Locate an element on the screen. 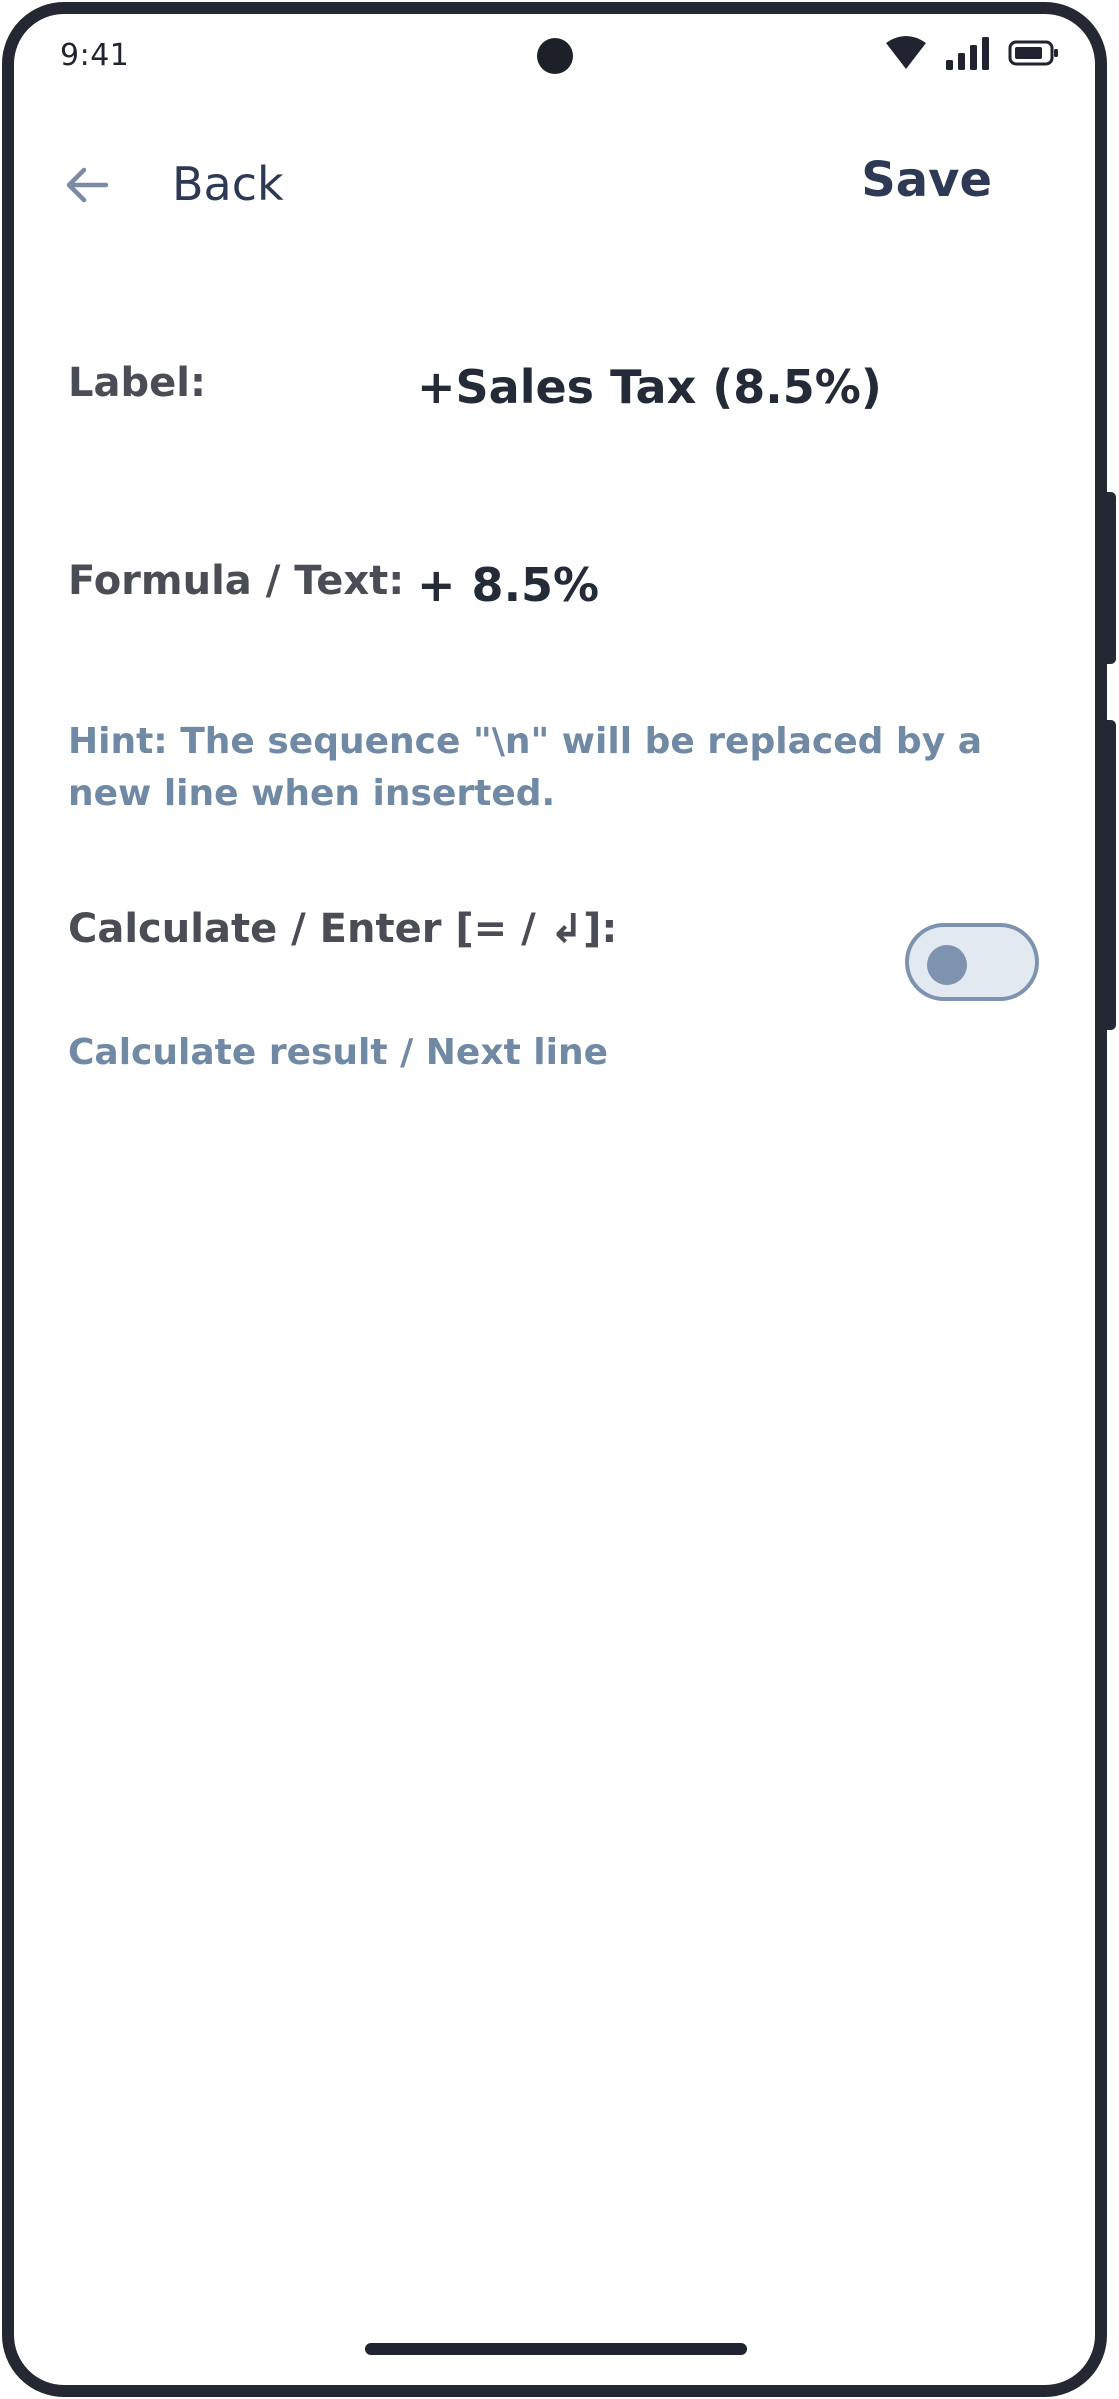 This screenshot has width=1119, height=2399. label-caption: Label: is located at coordinates (137, 383).